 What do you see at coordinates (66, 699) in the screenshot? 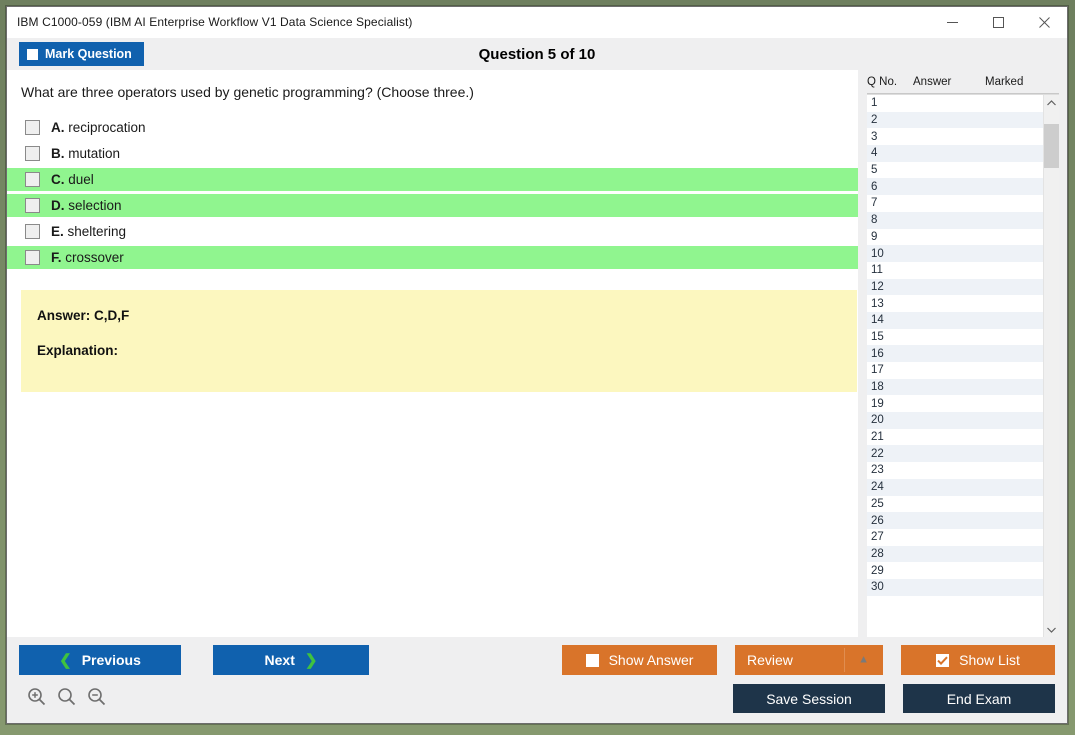
I see `zoom-reset-icon` at bounding box center [66, 699].